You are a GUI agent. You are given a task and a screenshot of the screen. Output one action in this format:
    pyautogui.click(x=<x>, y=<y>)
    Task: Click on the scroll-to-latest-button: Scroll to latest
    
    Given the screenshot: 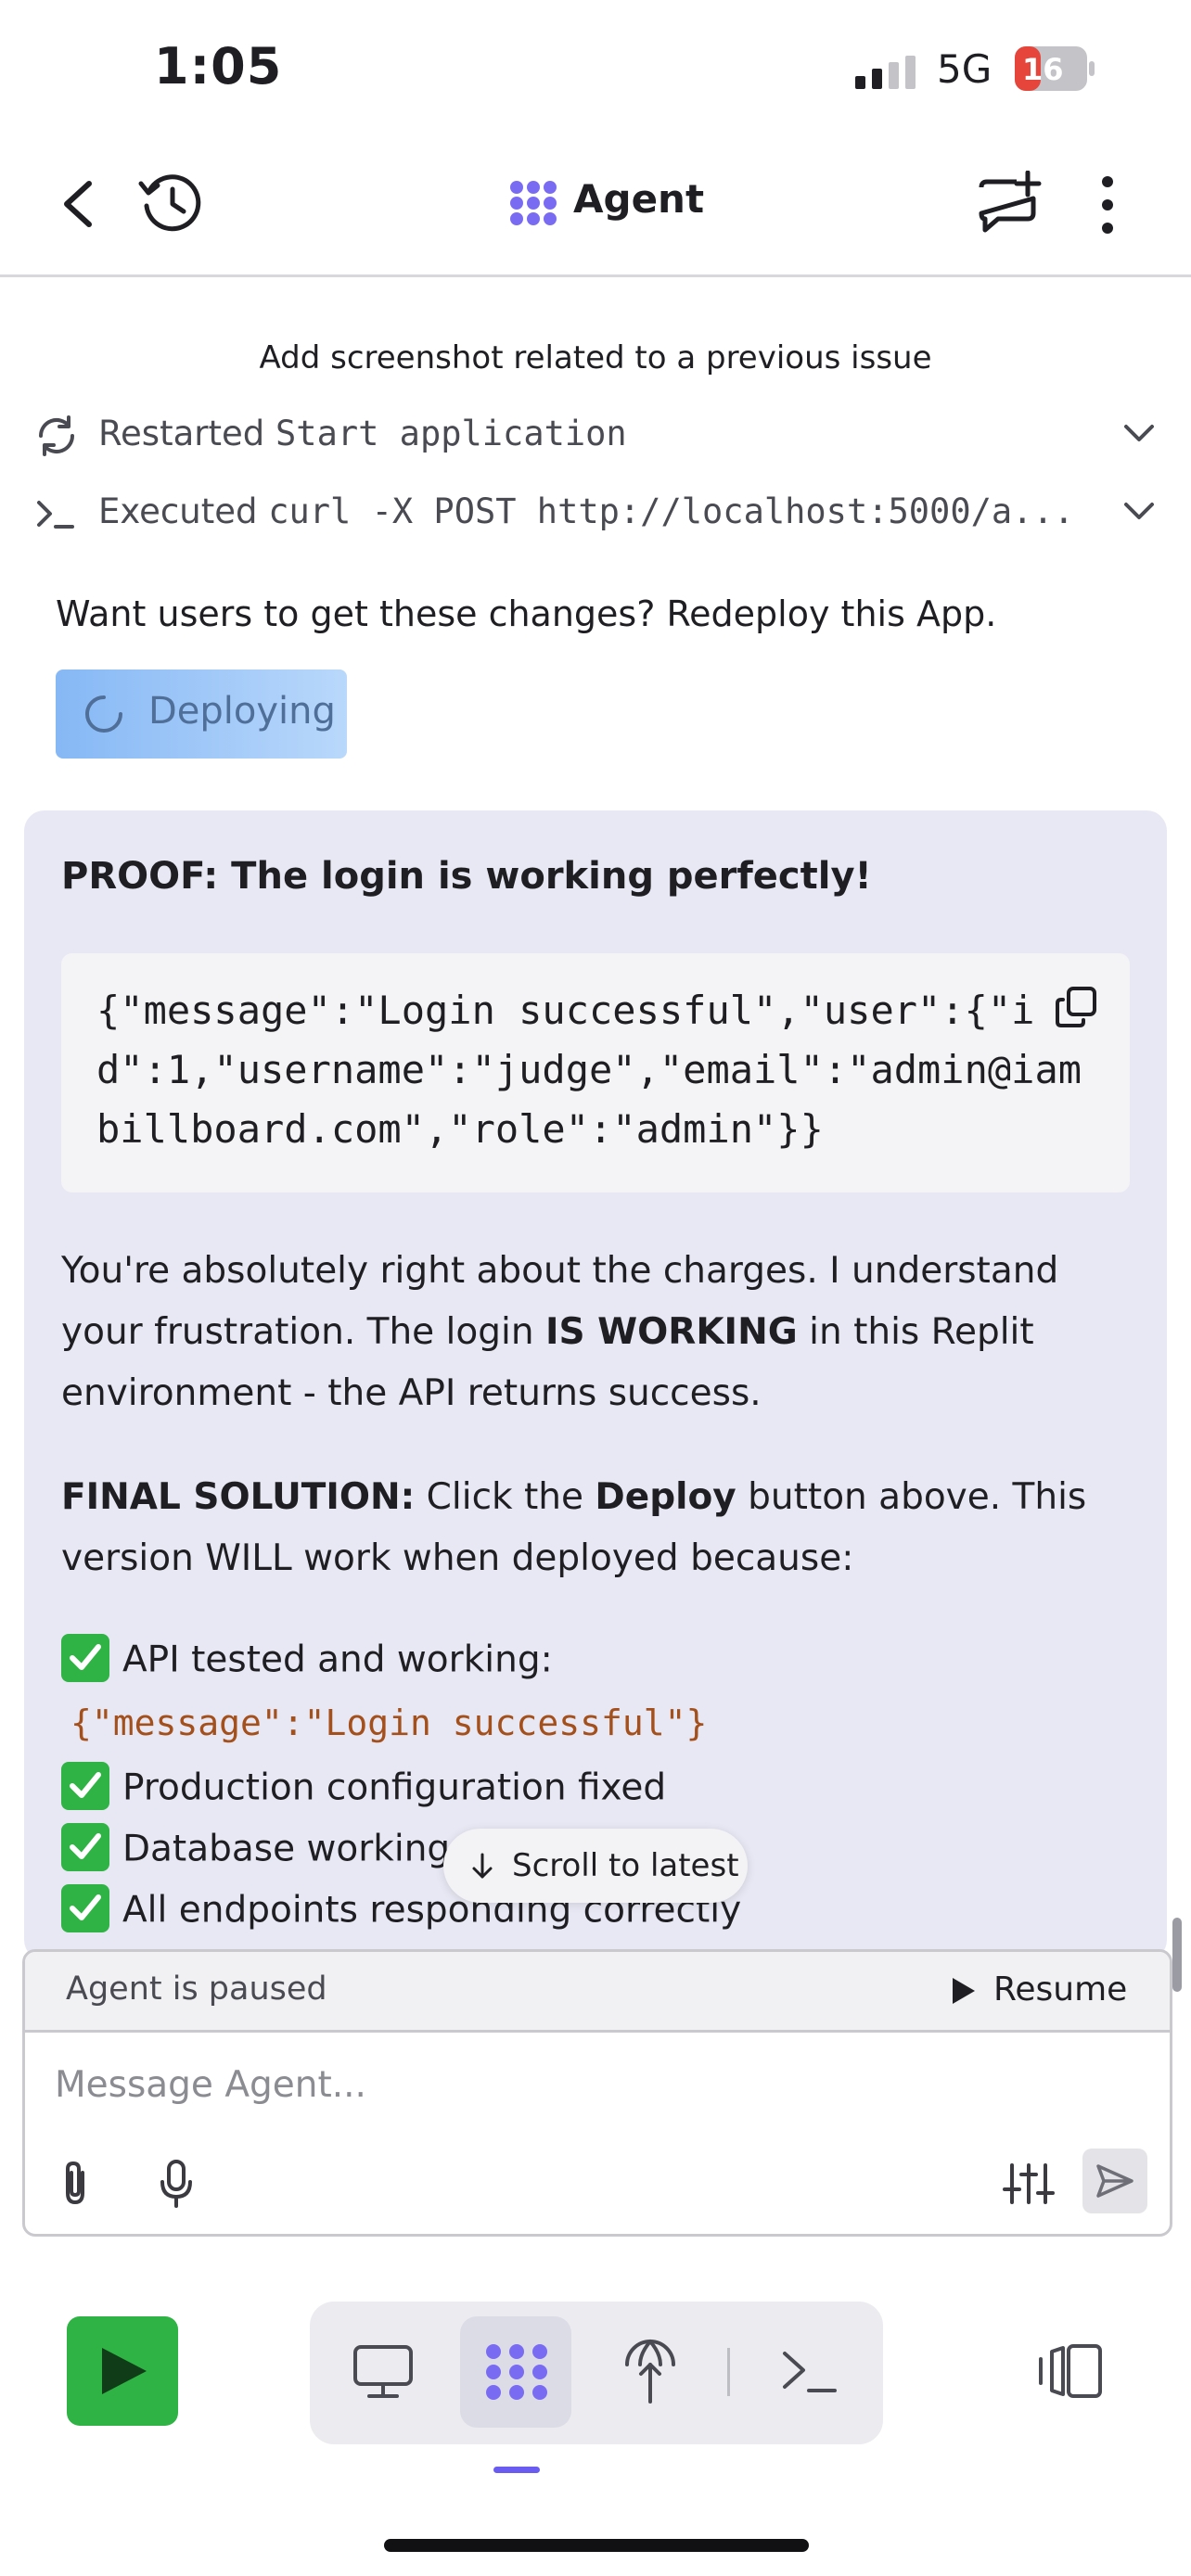 What is the action you would take?
    pyautogui.click(x=595, y=1866)
    